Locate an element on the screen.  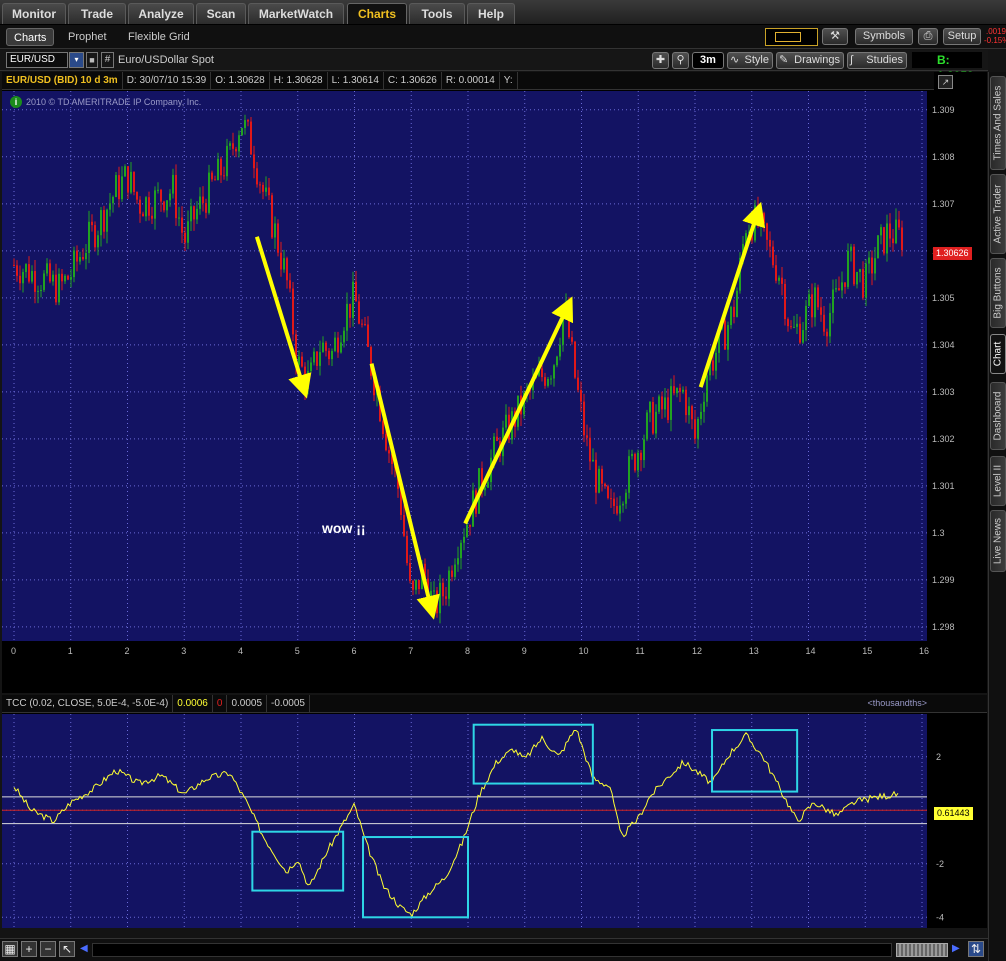
symbol-hash-button: # is located at coordinates (107, 60).